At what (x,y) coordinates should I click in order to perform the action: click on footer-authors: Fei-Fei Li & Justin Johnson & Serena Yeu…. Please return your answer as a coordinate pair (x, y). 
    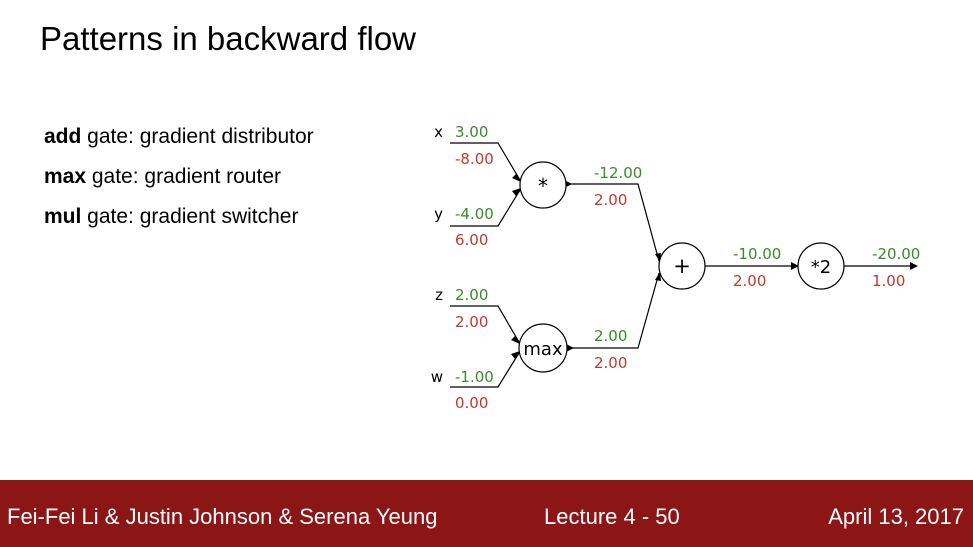
    Looking at the image, I should click on (222, 516).